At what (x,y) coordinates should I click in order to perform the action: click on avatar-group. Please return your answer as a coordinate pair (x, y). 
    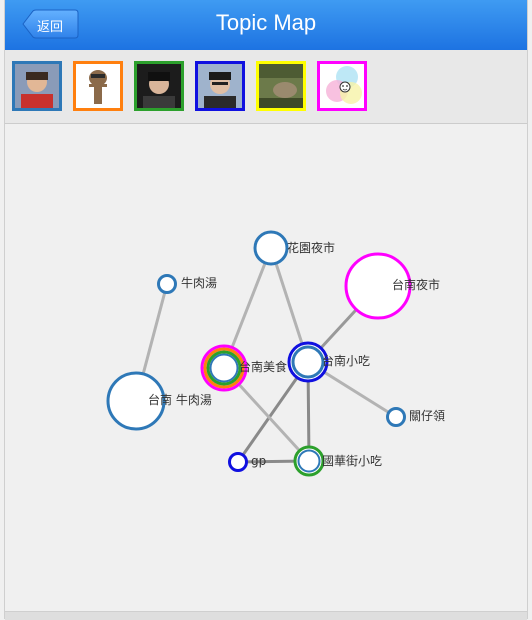
    Looking at the image, I should click on (342, 86).